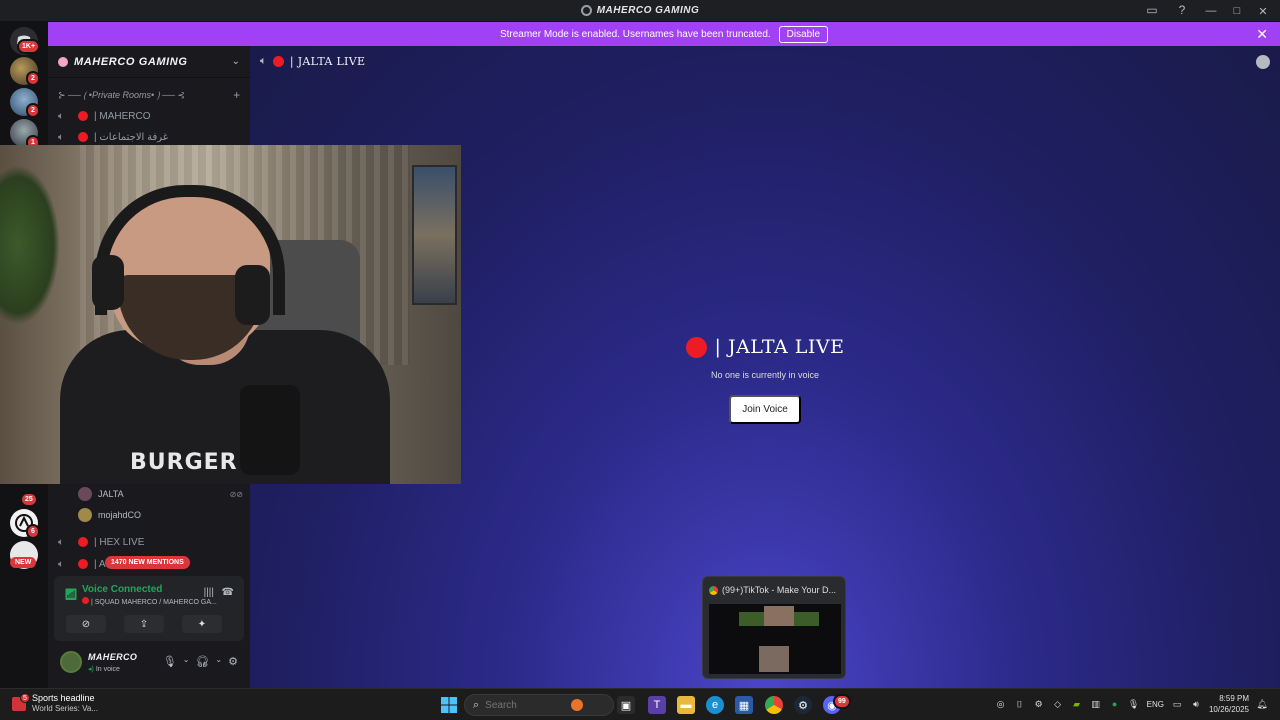  I want to click on voice-status-icon: ◂), so click(91, 669).